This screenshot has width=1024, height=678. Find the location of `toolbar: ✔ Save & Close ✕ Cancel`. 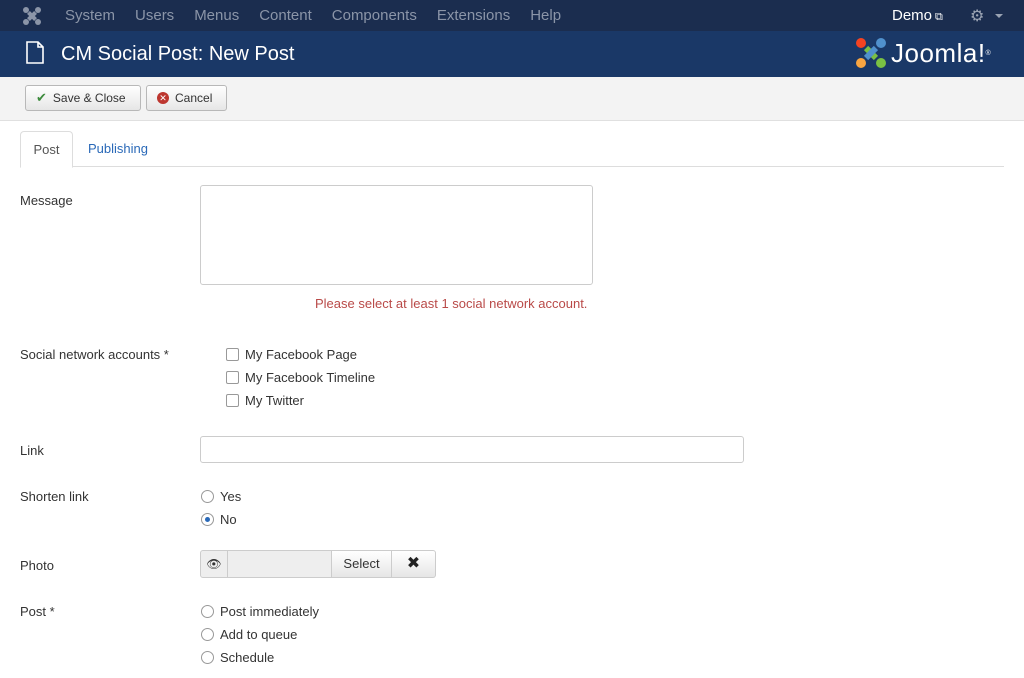

toolbar: ✔ Save & Close ✕ Cancel is located at coordinates (512, 99).